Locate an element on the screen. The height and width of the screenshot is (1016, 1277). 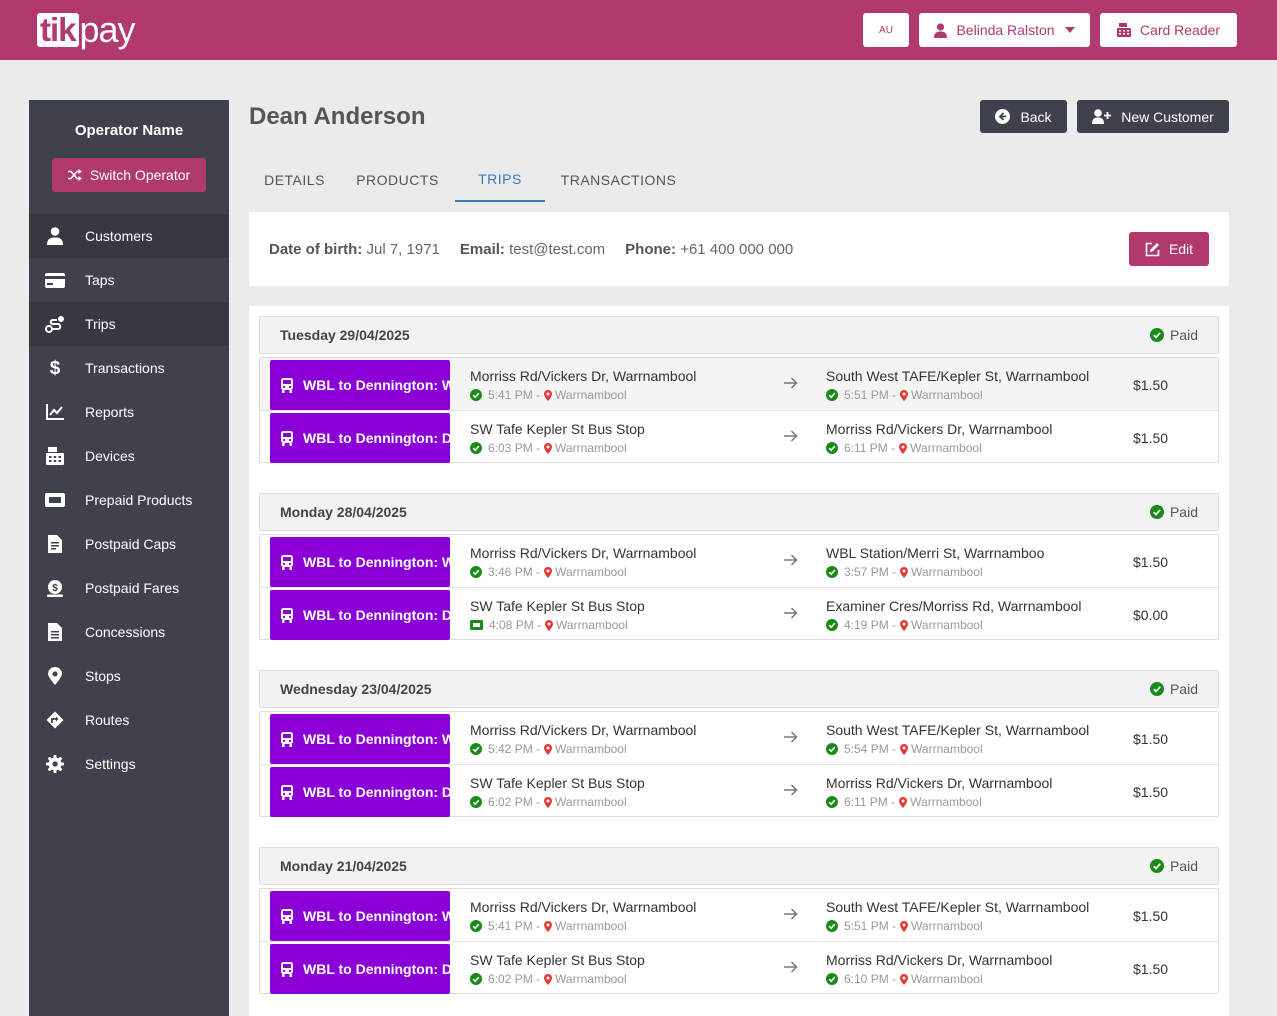
sidebar-item-postpaid-caps: Postpaid Caps is located at coordinates (129, 544).